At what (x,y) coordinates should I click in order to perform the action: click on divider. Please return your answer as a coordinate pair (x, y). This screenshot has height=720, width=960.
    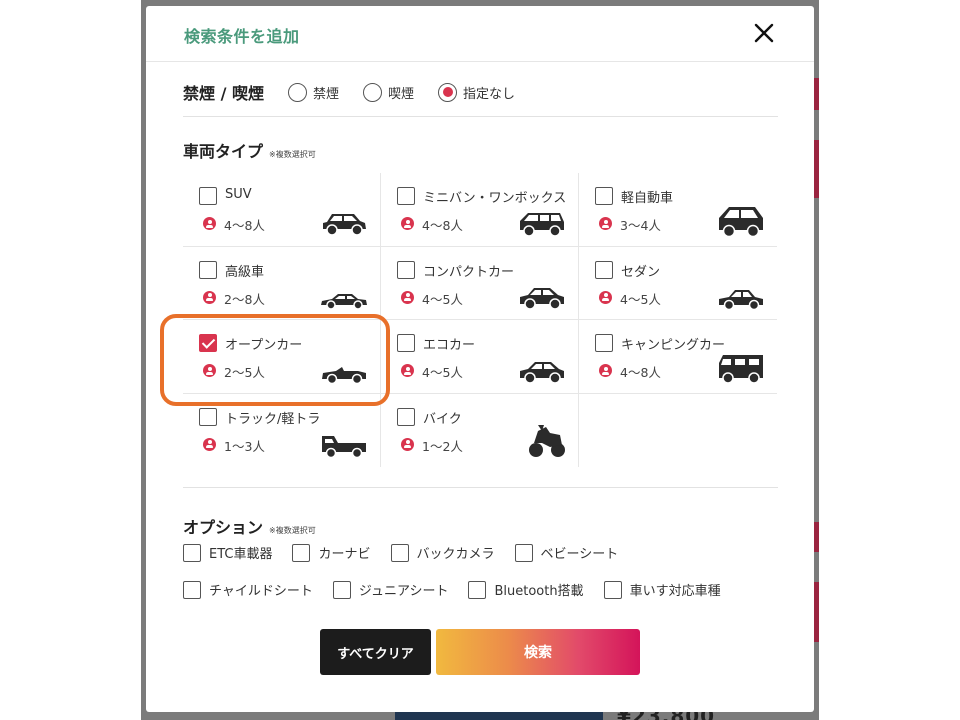
    Looking at the image, I should click on (480, 487).